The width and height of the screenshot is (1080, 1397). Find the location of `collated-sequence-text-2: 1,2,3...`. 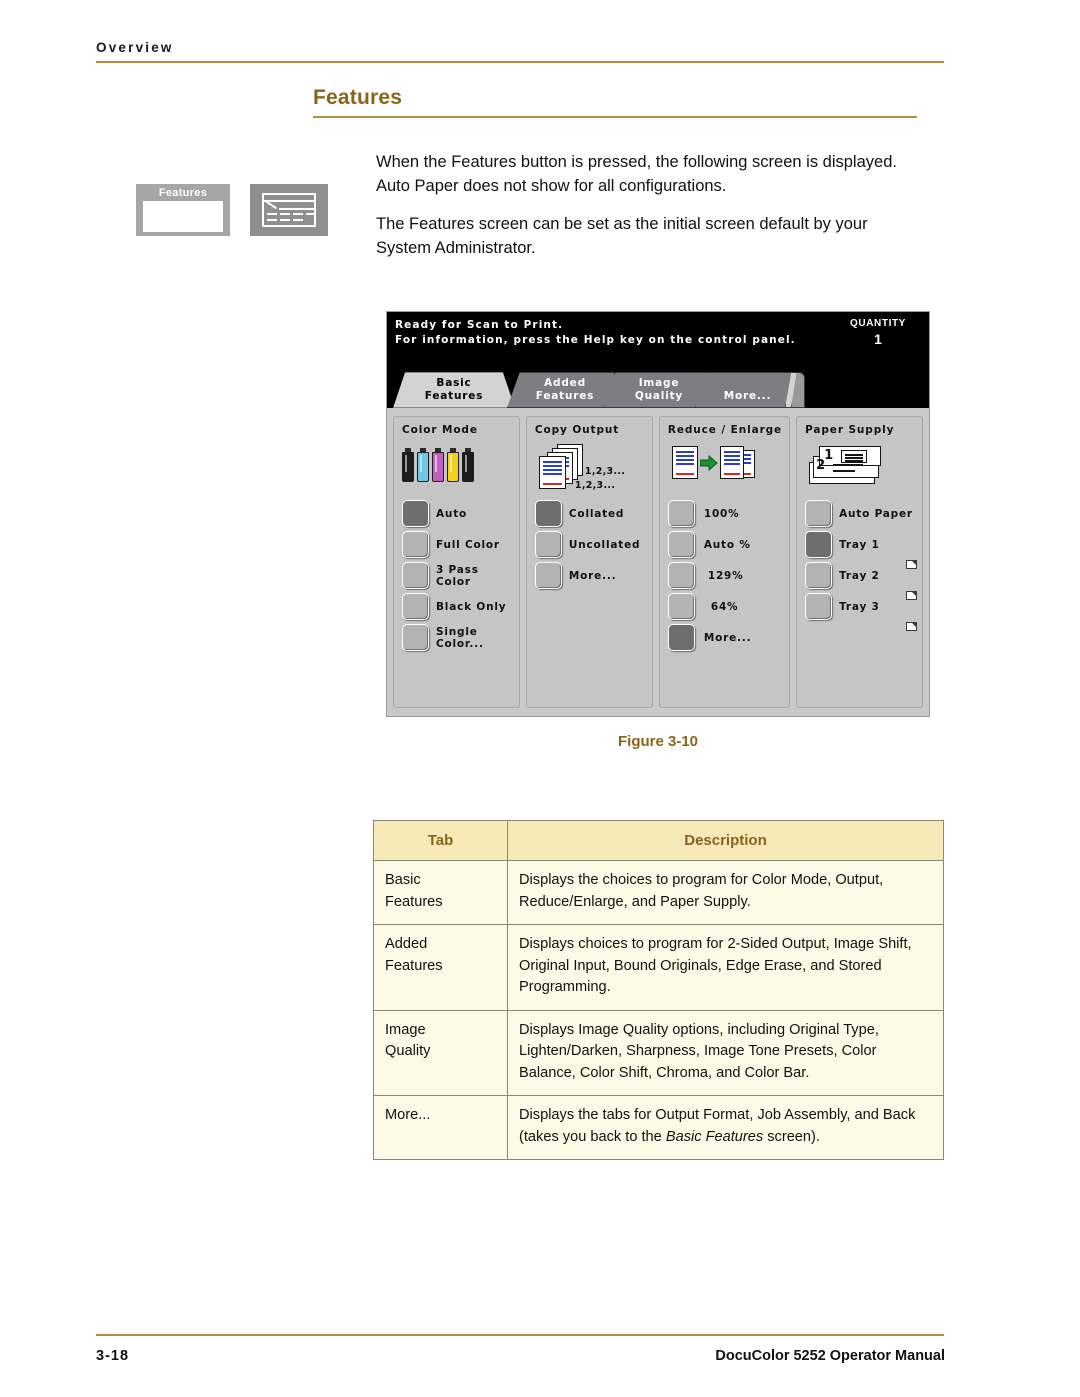

collated-sequence-text-2: 1,2,3... is located at coordinates (595, 485).